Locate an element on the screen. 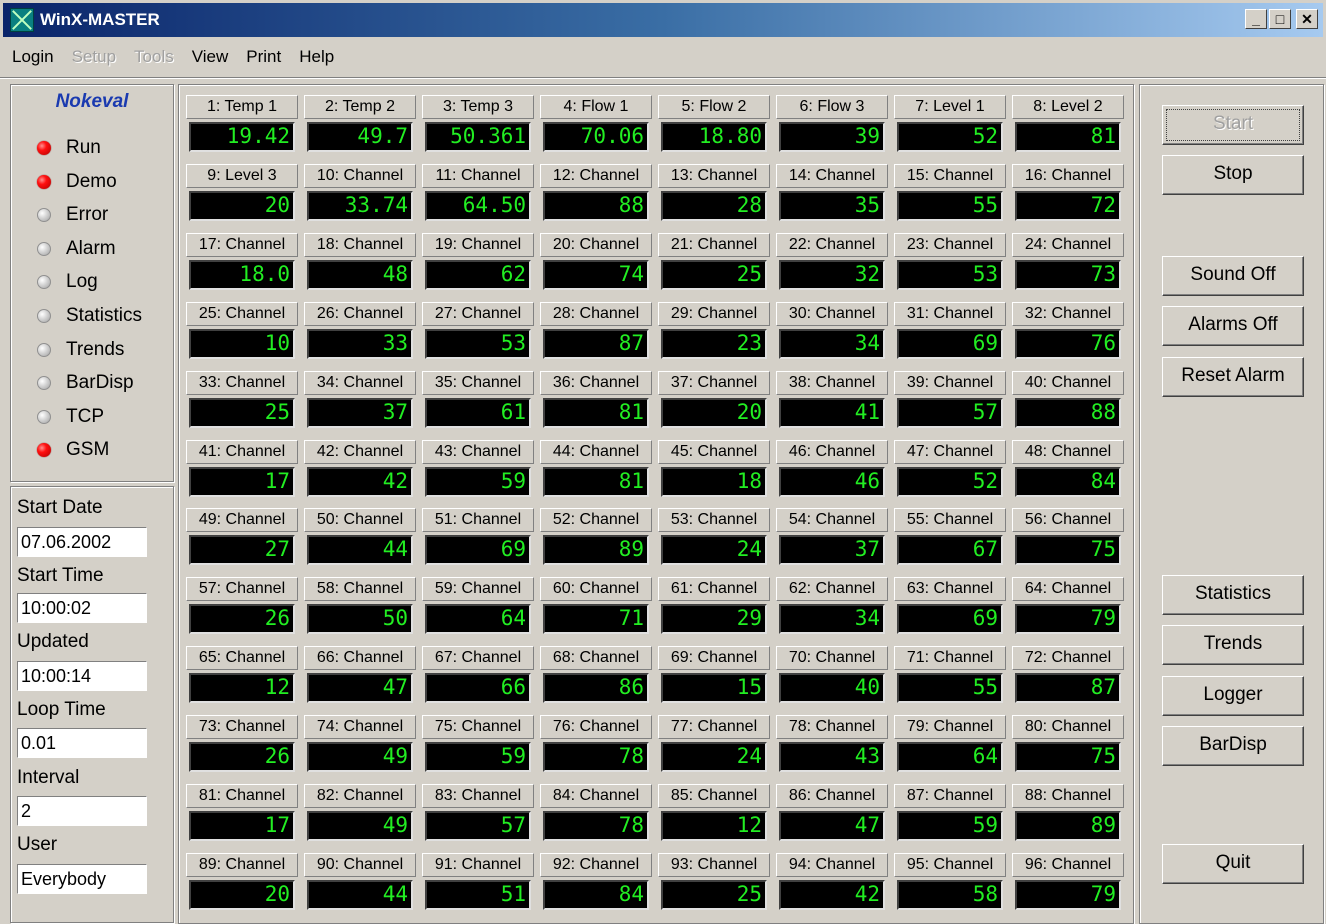 The image size is (1326, 924). channel-label-button: 2: Temp 2 is located at coordinates (360, 107).